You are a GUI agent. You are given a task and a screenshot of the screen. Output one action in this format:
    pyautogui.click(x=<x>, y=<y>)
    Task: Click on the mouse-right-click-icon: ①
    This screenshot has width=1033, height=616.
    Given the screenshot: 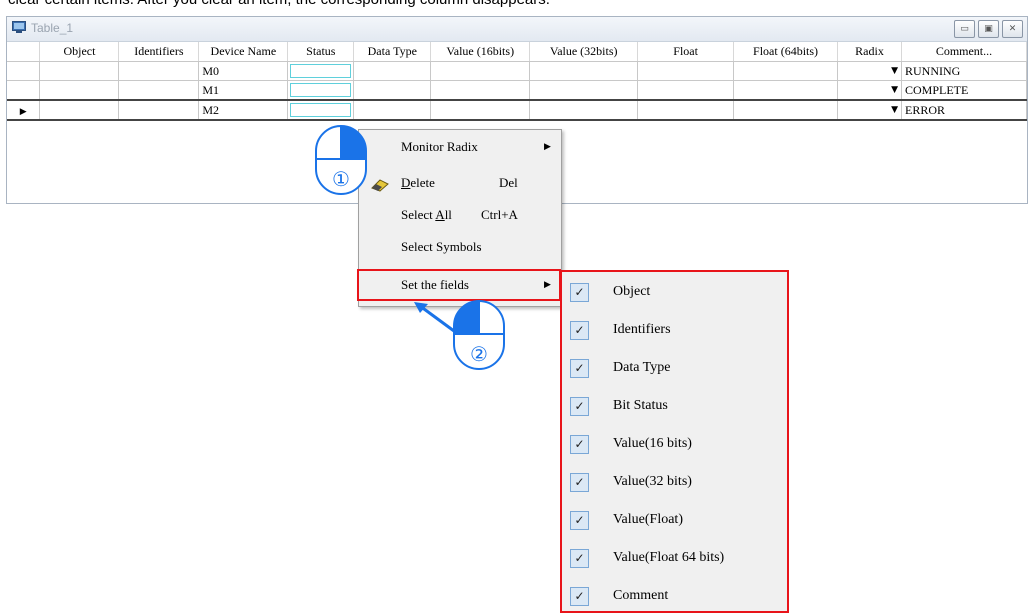 What is the action you would take?
    pyautogui.click(x=341, y=160)
    